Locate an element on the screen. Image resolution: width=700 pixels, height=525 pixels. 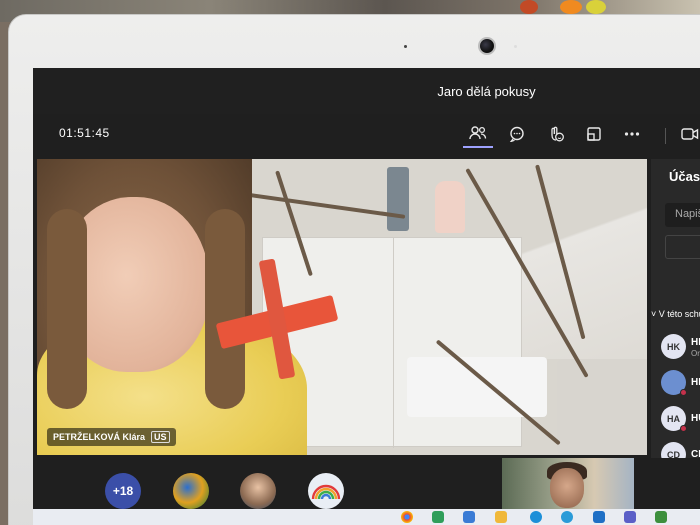
participant-name-tag: PETRŽELKOVÁ Klára US is located at coordinates (111, 437).